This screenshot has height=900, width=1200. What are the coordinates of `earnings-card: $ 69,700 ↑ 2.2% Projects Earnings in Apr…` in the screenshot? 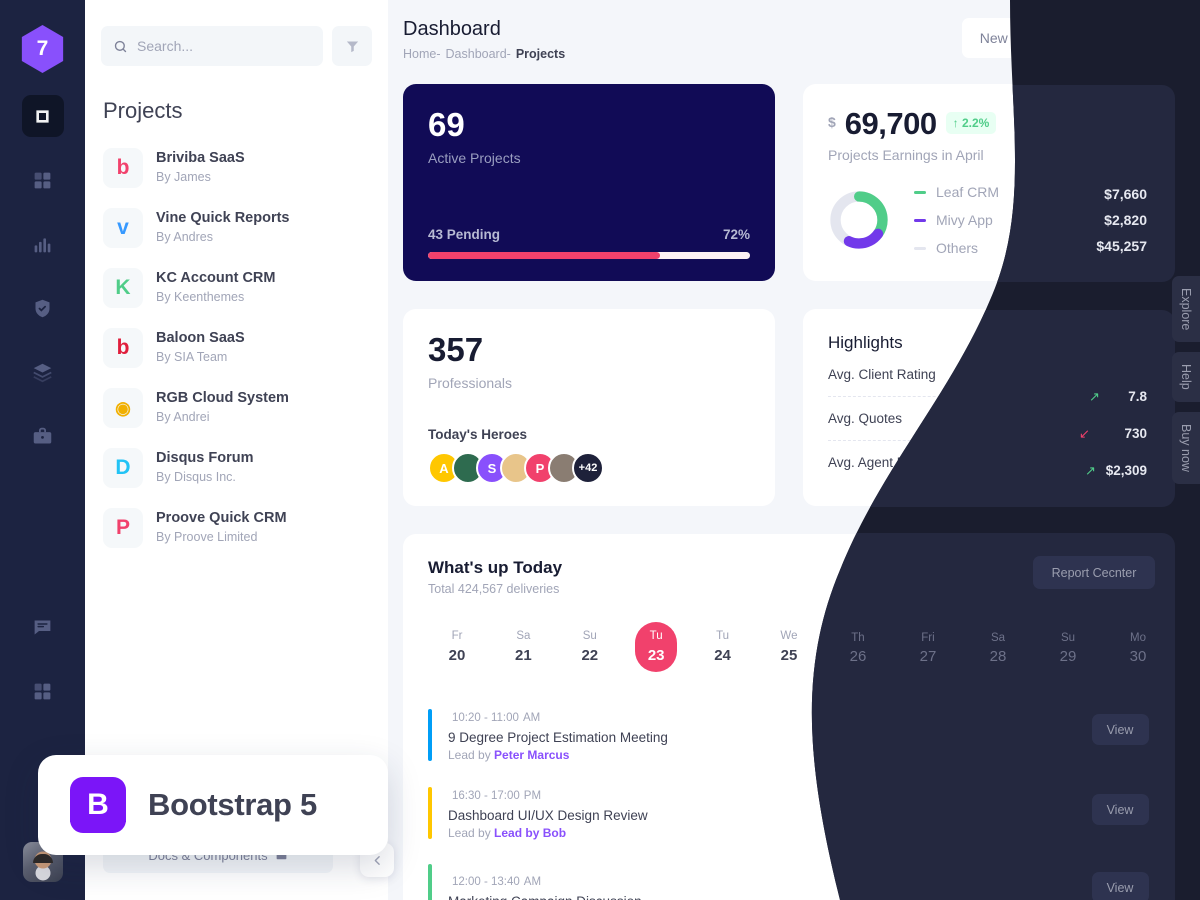 It's located at (989, 182).